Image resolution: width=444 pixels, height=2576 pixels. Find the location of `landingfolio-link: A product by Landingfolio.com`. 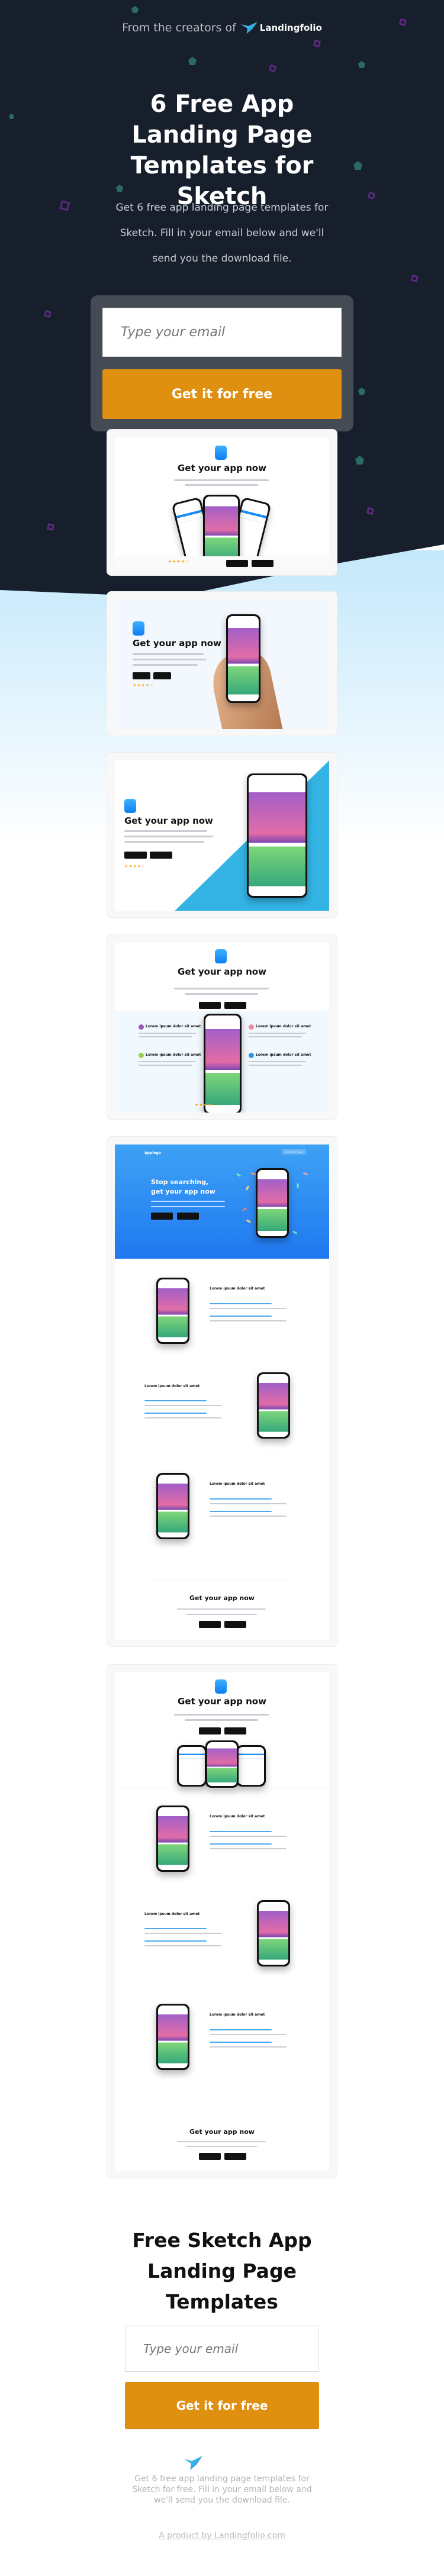

landingfolio-link: A product by Landingfolio.com is located at coordinates (222, 2535).